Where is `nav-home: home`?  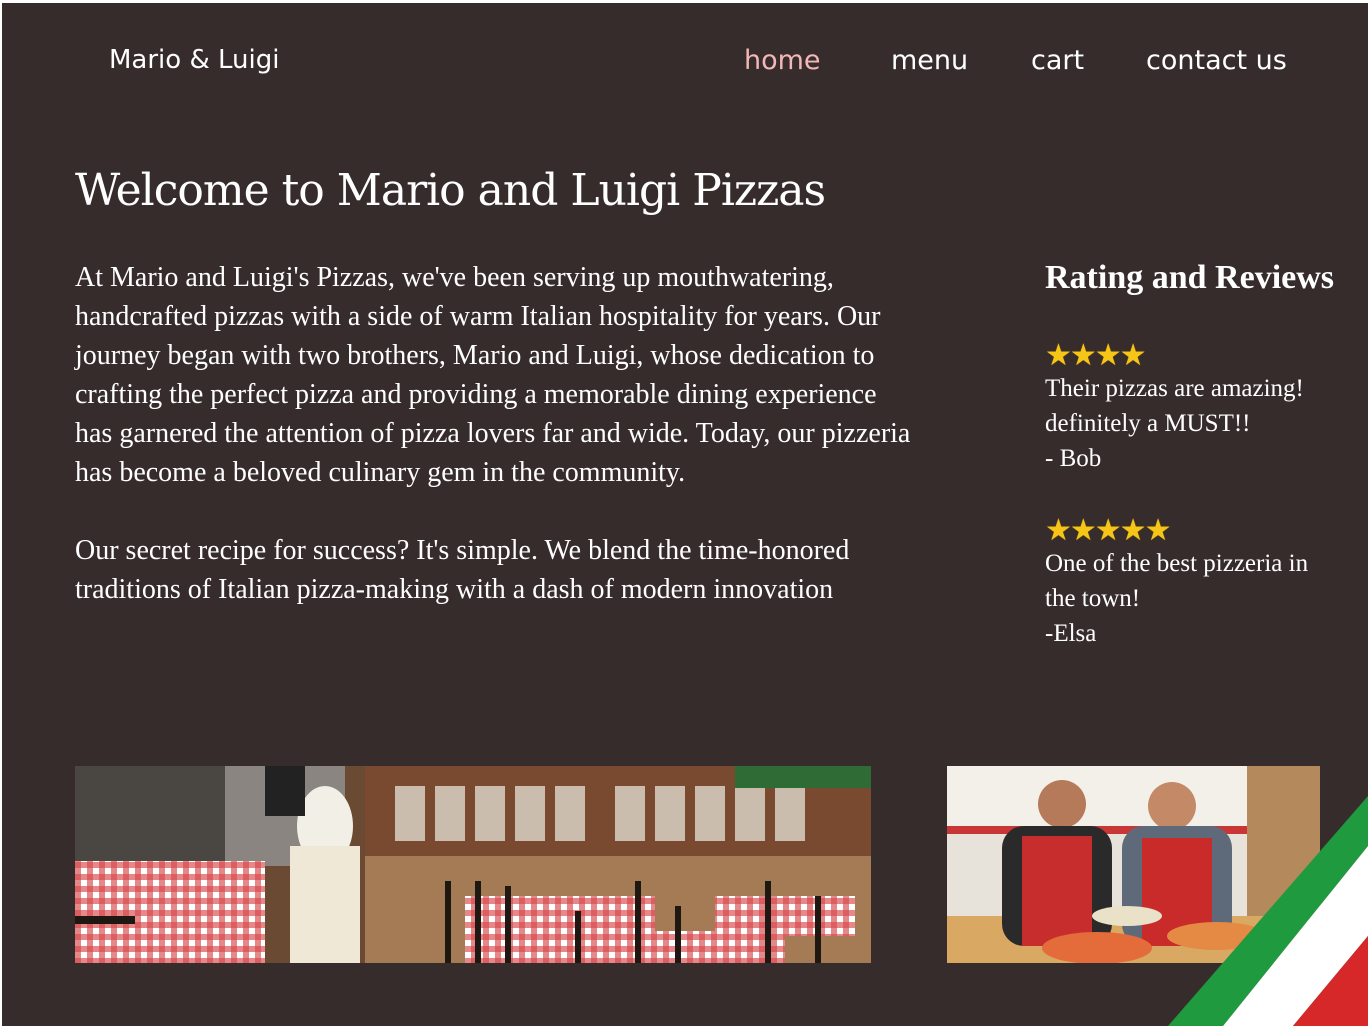 nav-home: home is located at coordinates (782, 60).